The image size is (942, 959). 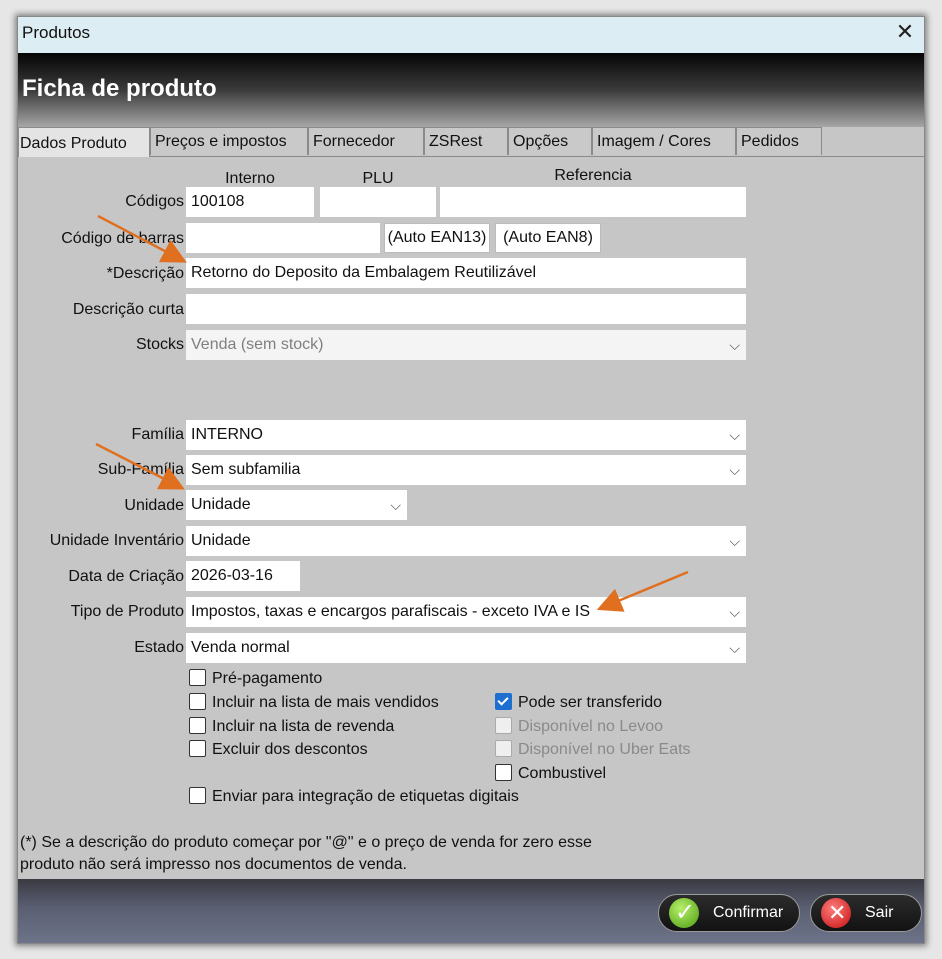 What do you see at coordinates (221, 540) in the screenshot?
I see `unidade-inventario-value: Unidade` at bounding box center [221, 540].